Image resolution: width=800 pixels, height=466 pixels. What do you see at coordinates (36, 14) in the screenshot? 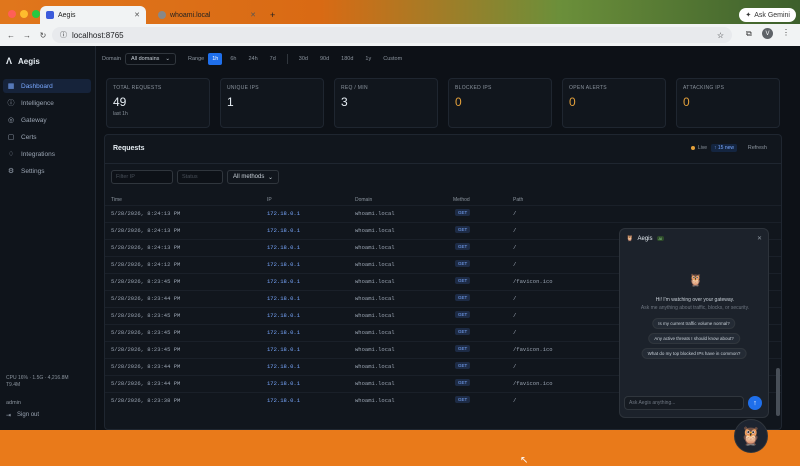
I see `maximize-window-icon` at bounding box center [36, 14].